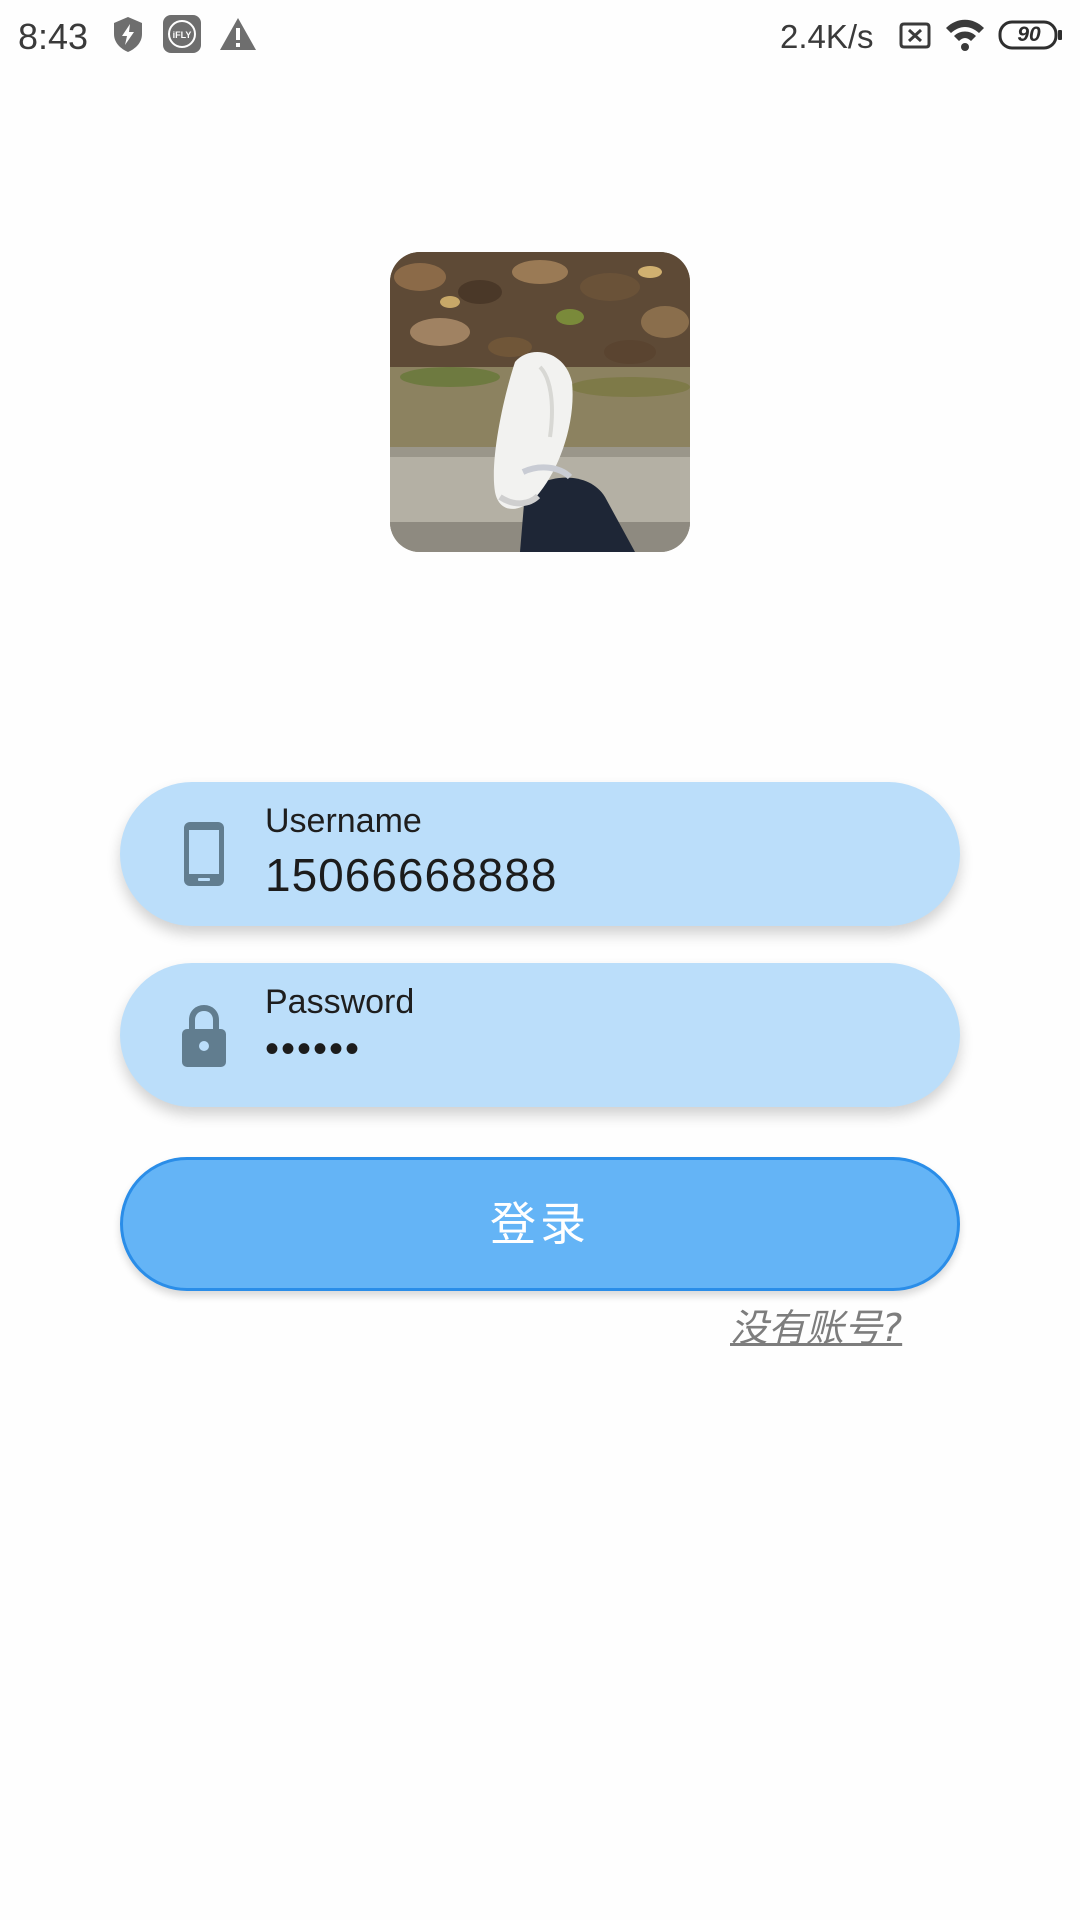 This screenshot has width=1080, height=1920. Describe the element at coordinates (540, 402) in the screenshot. I see `app-logo-photo` at that location.